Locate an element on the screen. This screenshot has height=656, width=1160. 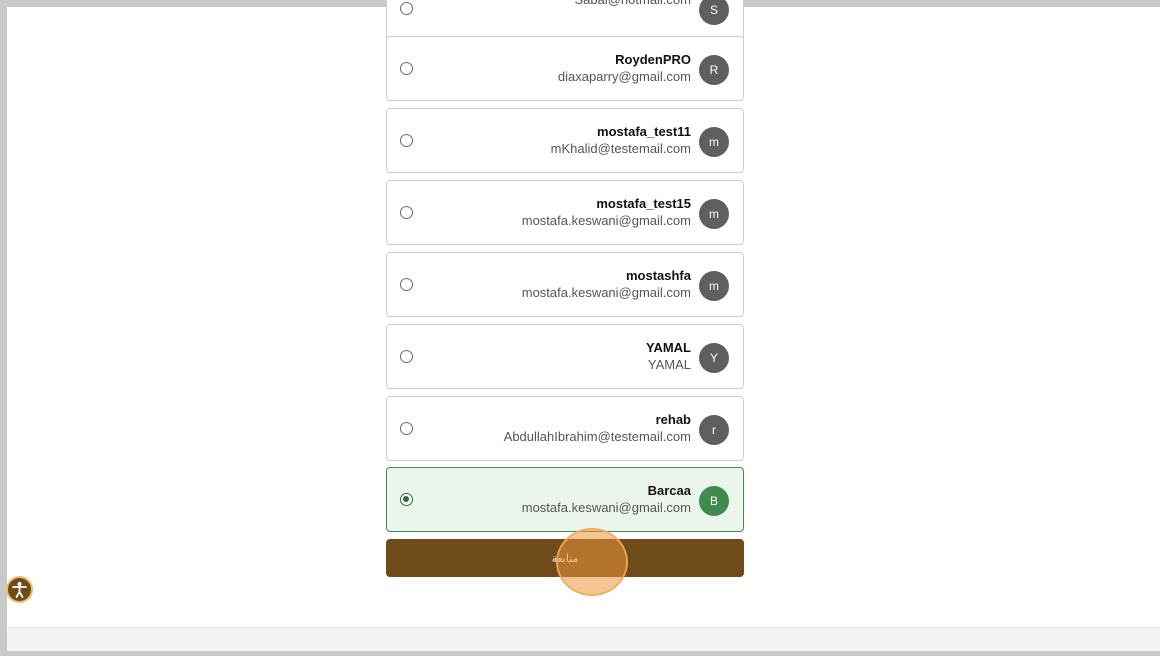
account-name: Barcaa is located at coordinates (669, 490).